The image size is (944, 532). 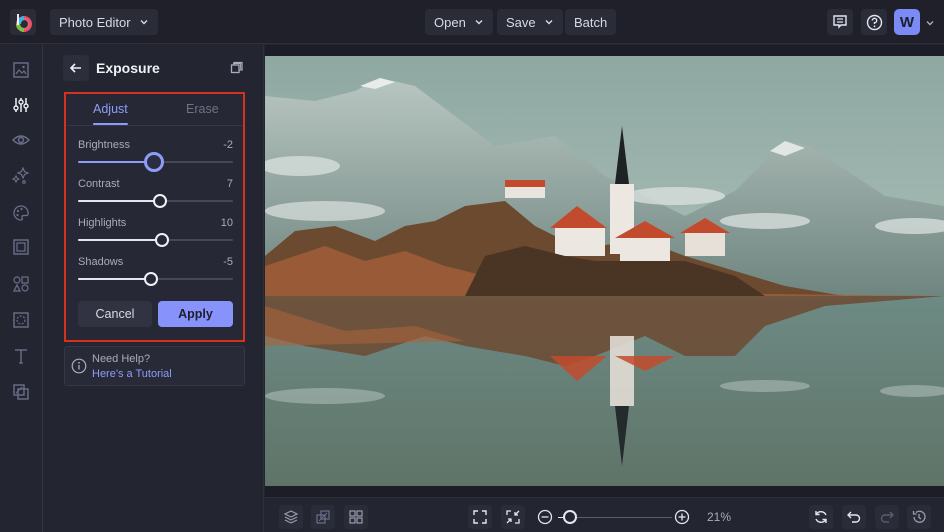 I want to click on fit-screen-button, so click(x=480, y=517).